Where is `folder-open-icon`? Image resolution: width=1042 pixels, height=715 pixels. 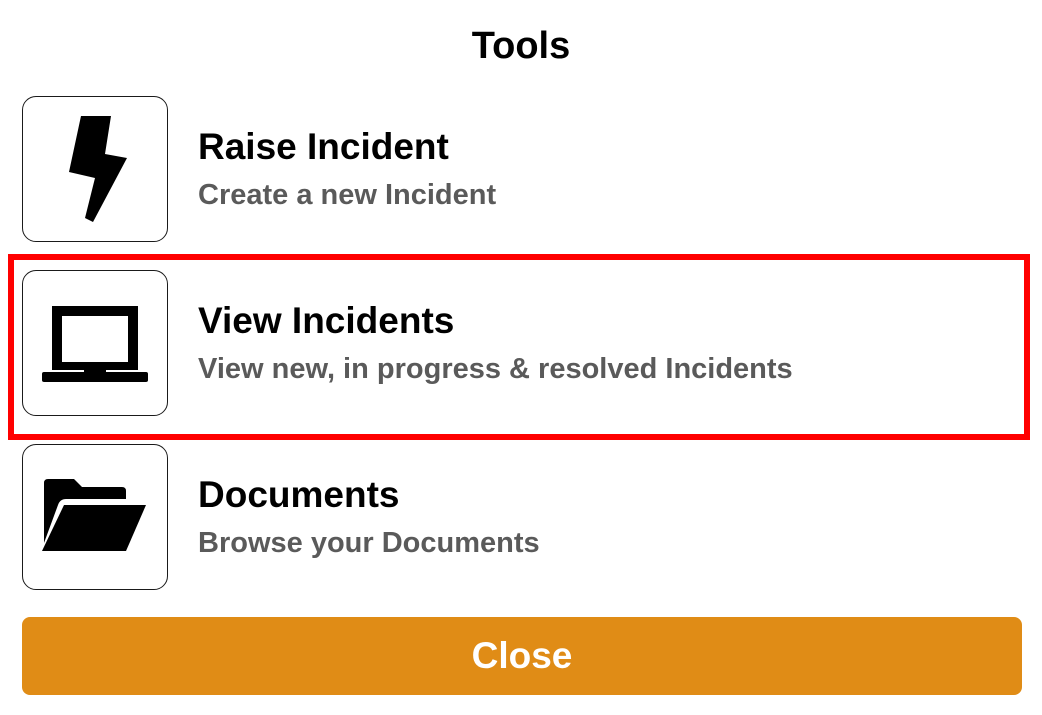
folder-open-icon is located at coordinates (94, 515).